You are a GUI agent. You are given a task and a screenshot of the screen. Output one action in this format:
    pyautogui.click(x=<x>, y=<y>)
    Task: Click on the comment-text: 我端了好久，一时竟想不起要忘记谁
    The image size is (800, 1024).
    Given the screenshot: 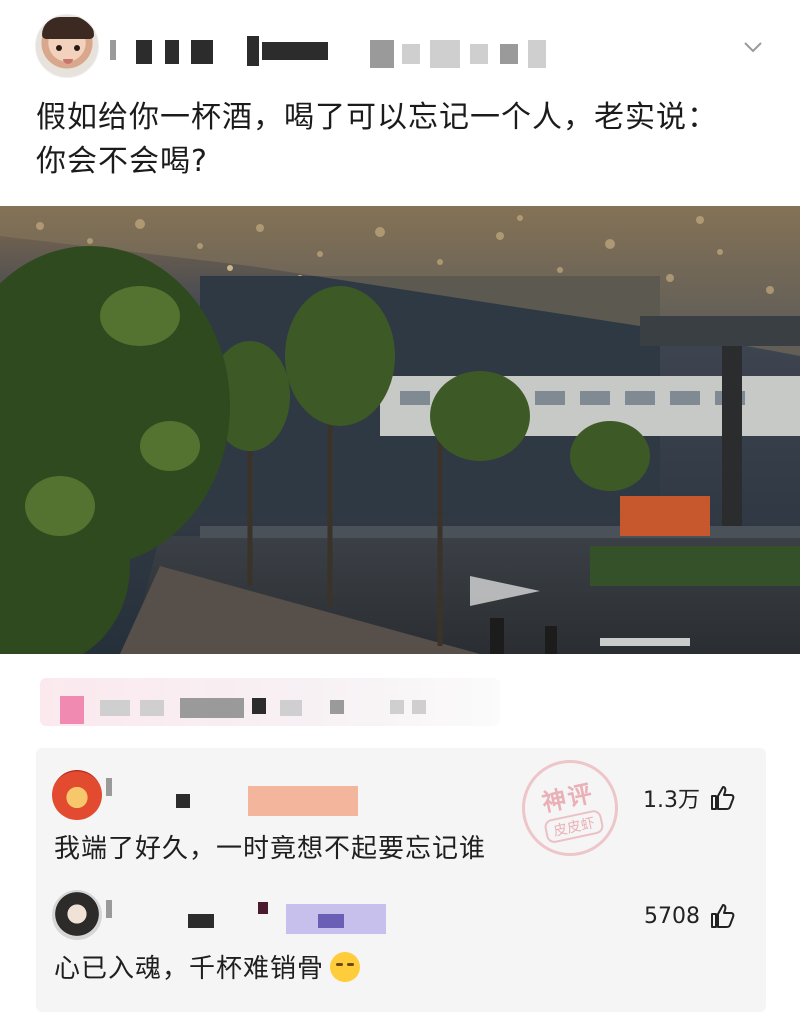 What is the action you would take?
    pyautogui.click(x=270, y=849)
    